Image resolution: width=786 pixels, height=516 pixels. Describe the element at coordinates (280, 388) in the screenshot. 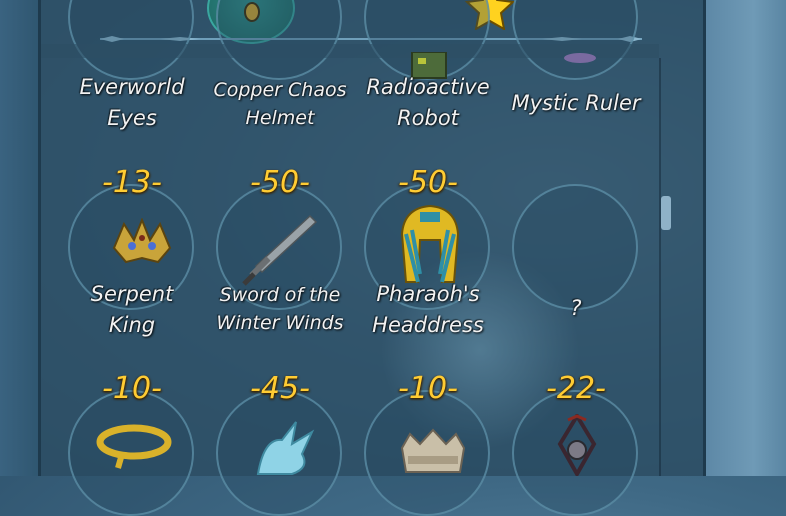

I see `item-cost: -45-` at that location.